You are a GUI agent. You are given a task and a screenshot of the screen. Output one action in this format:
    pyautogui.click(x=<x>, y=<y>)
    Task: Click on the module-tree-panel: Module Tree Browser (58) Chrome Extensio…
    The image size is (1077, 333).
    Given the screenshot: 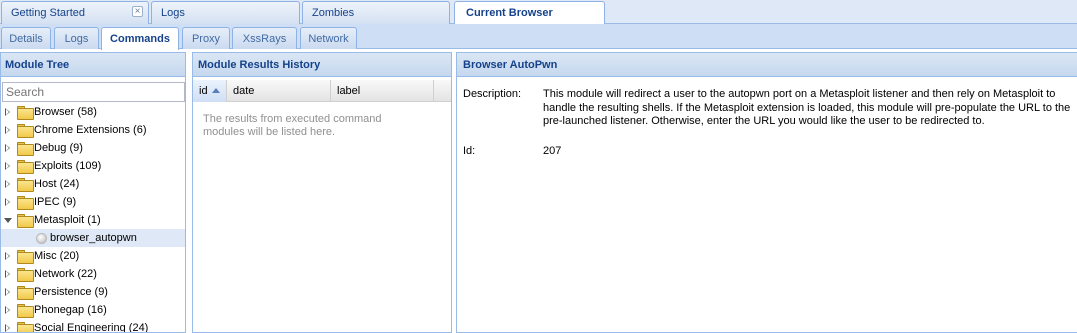 What is the action you would take?
    pyautogui.click(x=93, y=192)
    